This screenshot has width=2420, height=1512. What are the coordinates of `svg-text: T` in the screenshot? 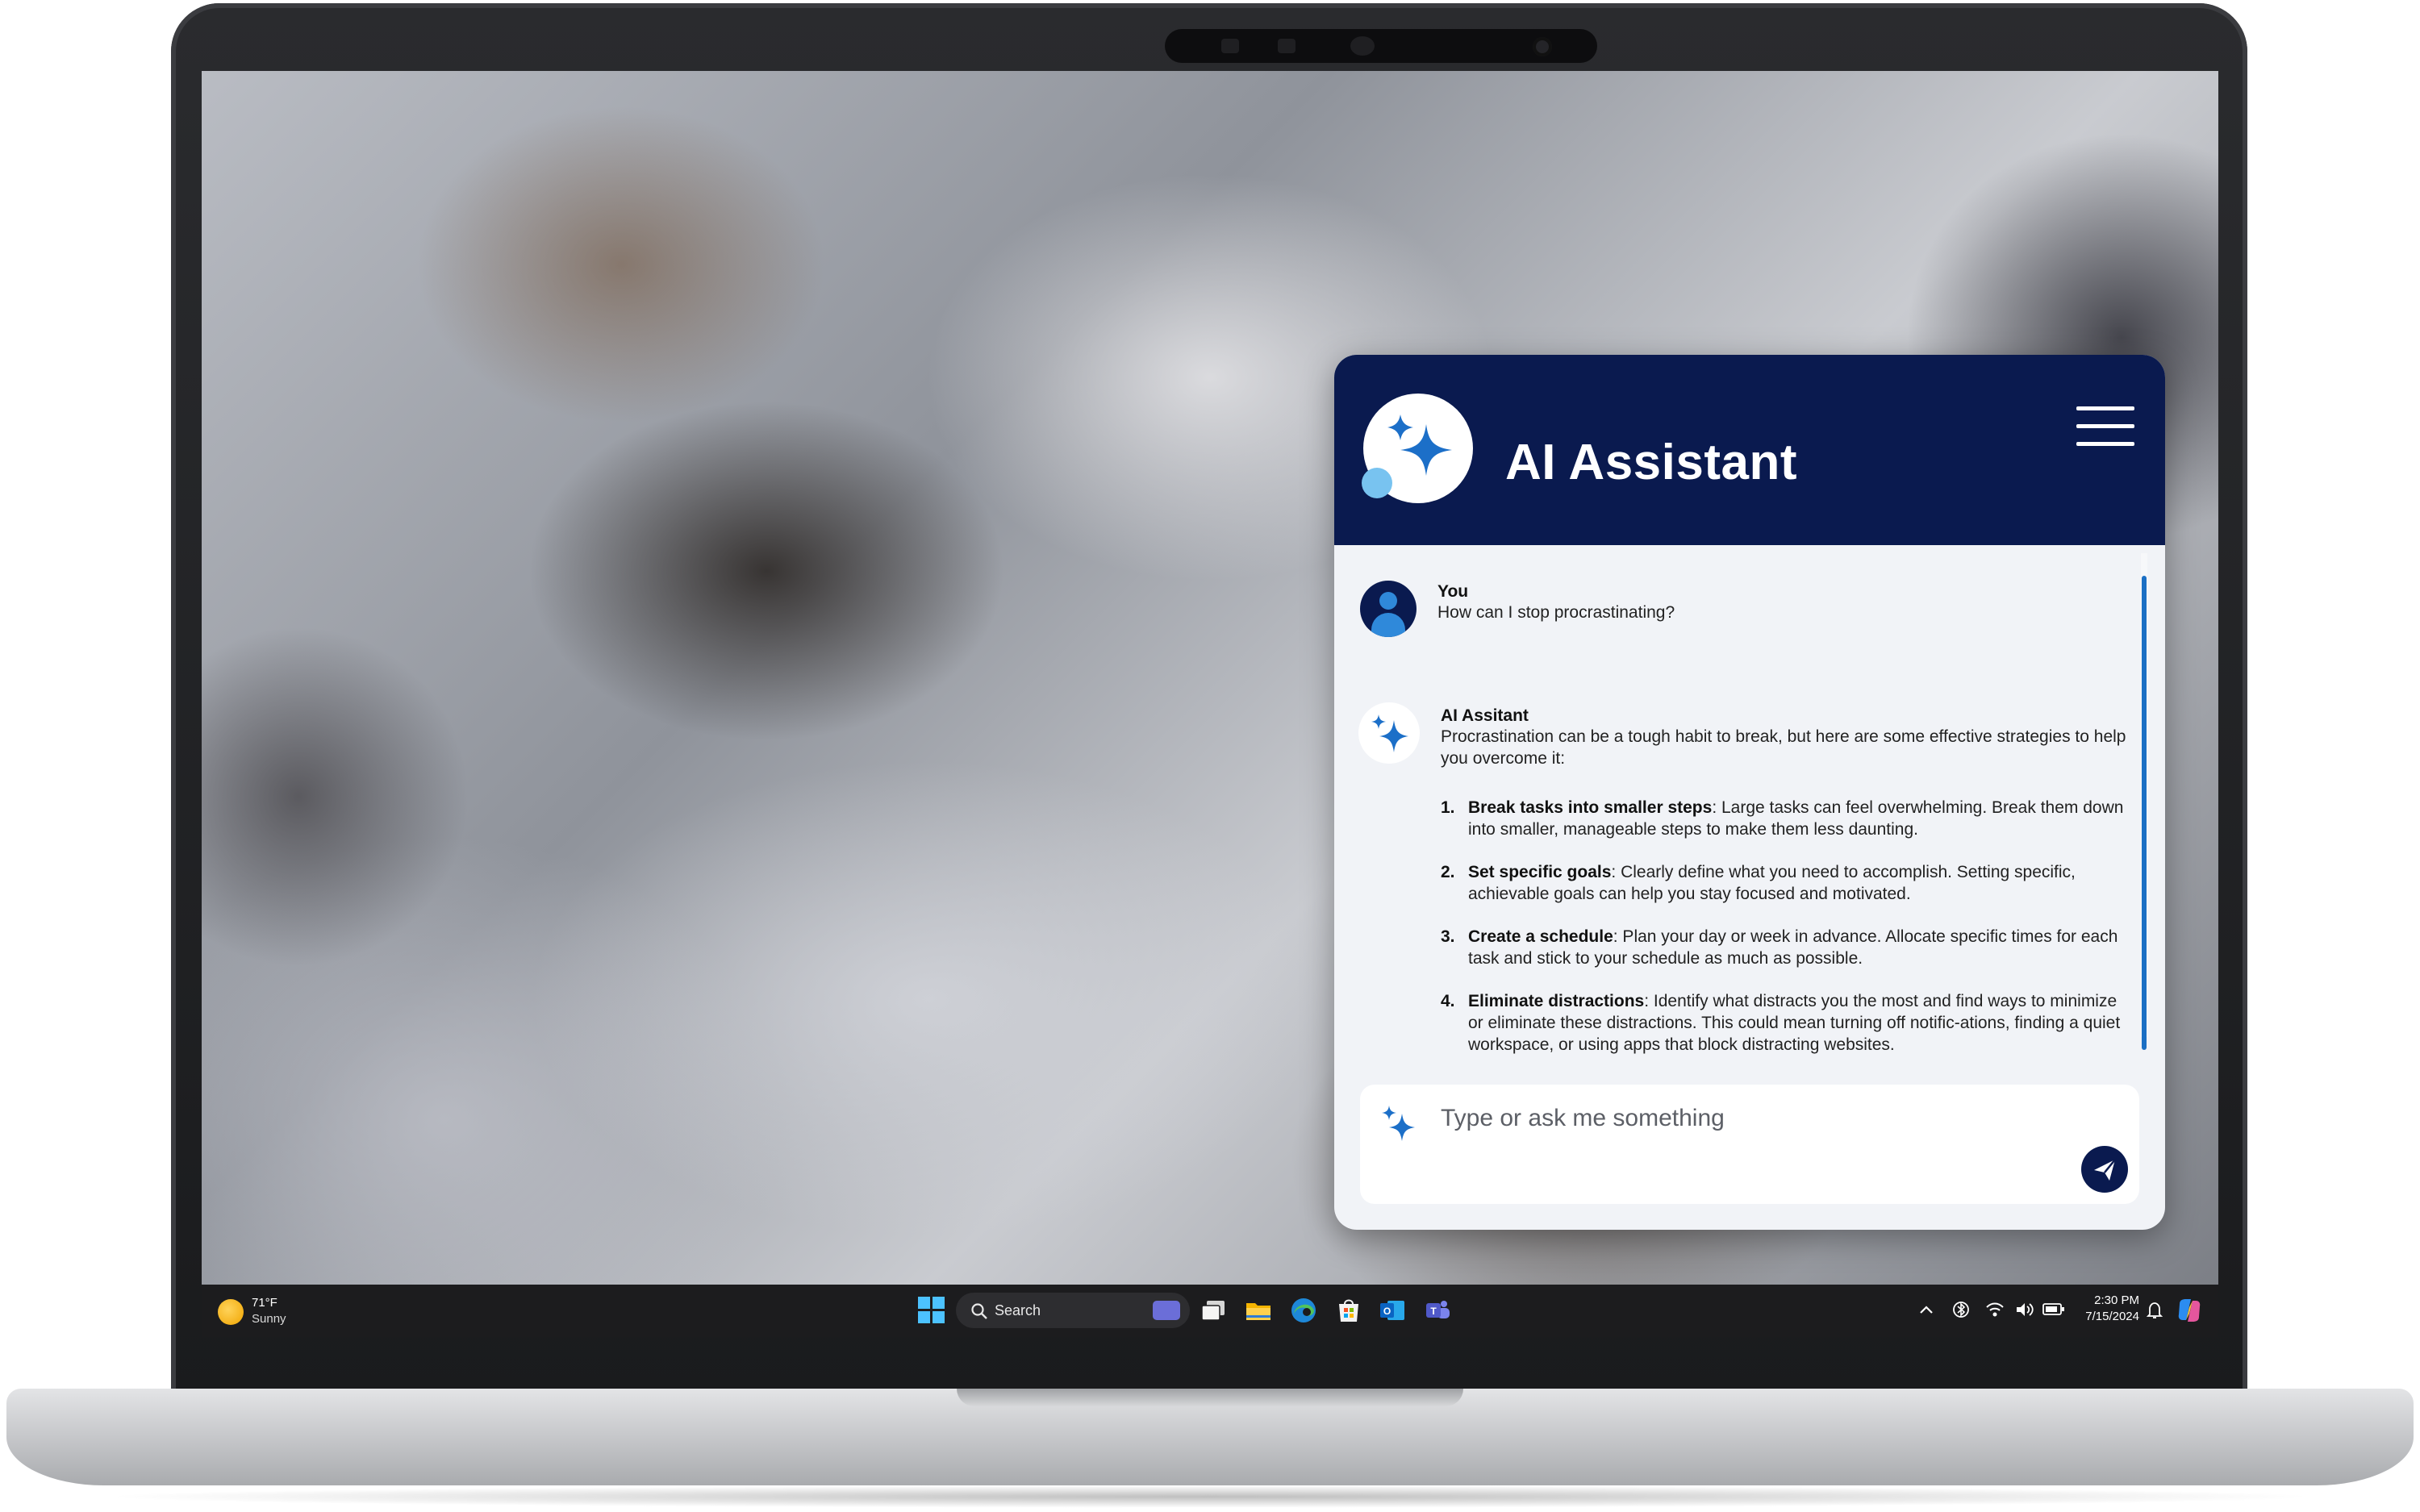 It's located at (1433, 1312).